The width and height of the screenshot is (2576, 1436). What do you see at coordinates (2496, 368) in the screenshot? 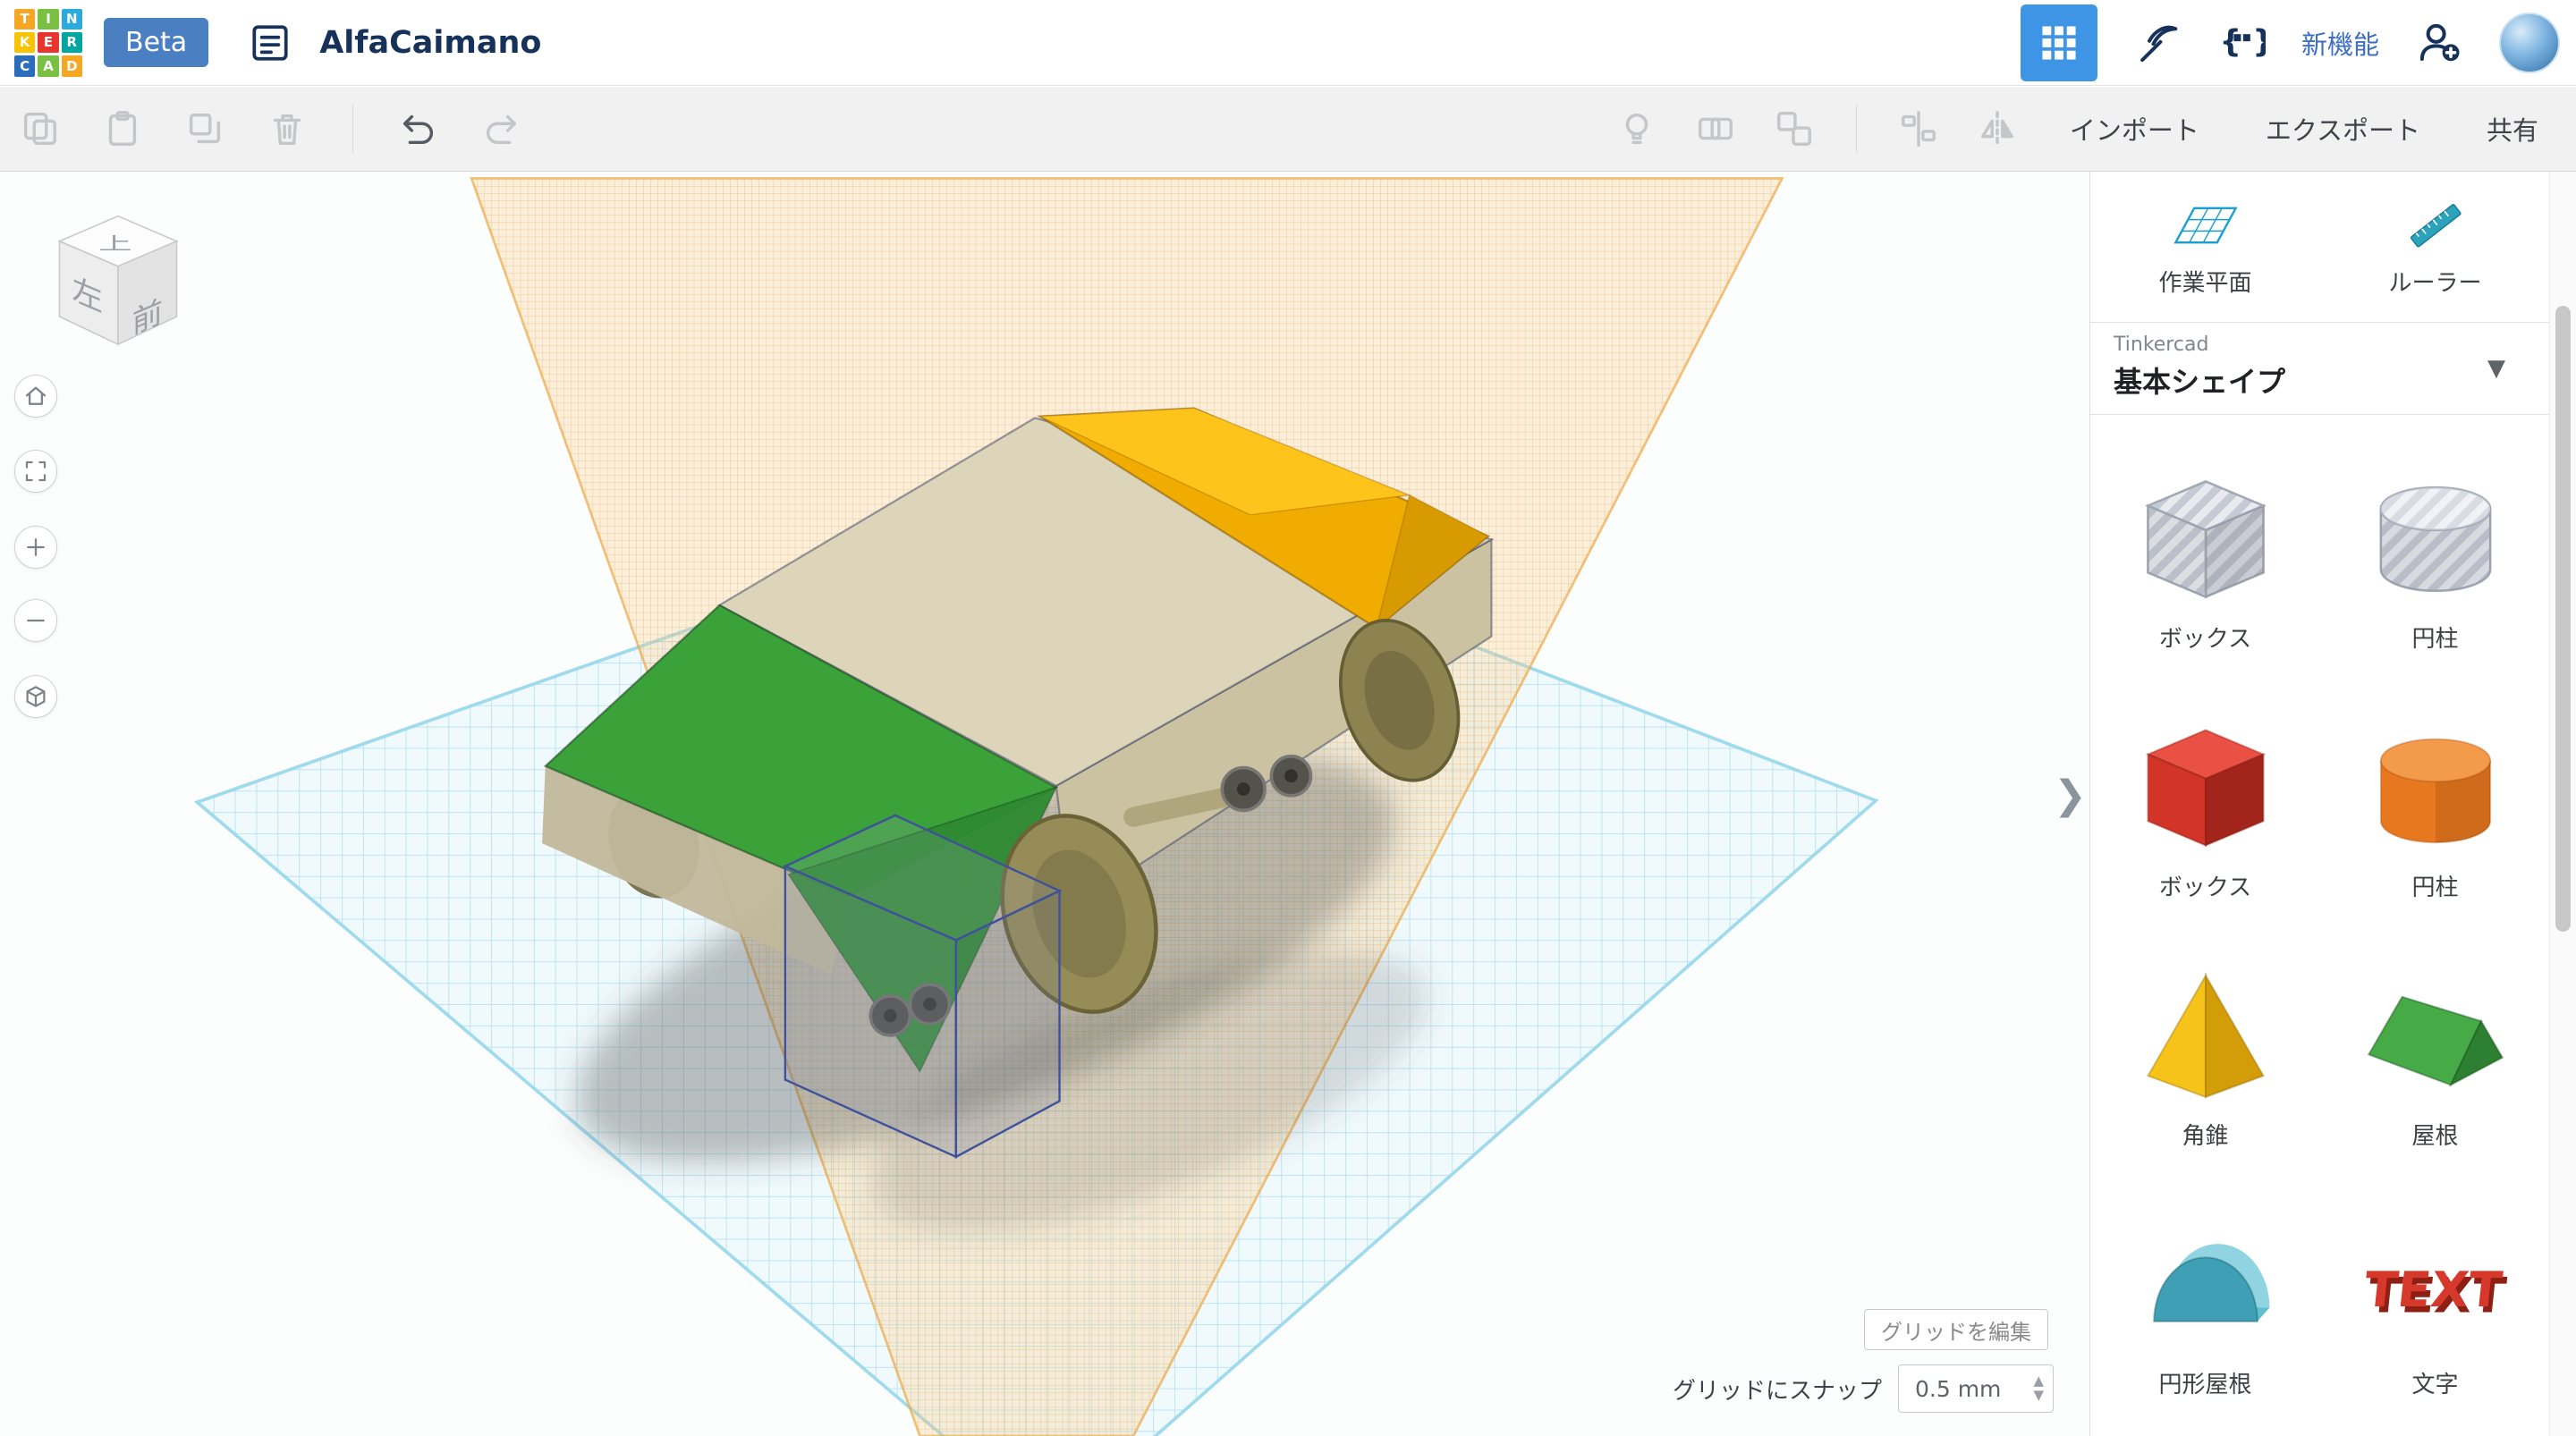
I see `chevron-down-icon: ▼` at bounding box center [2496, 368].